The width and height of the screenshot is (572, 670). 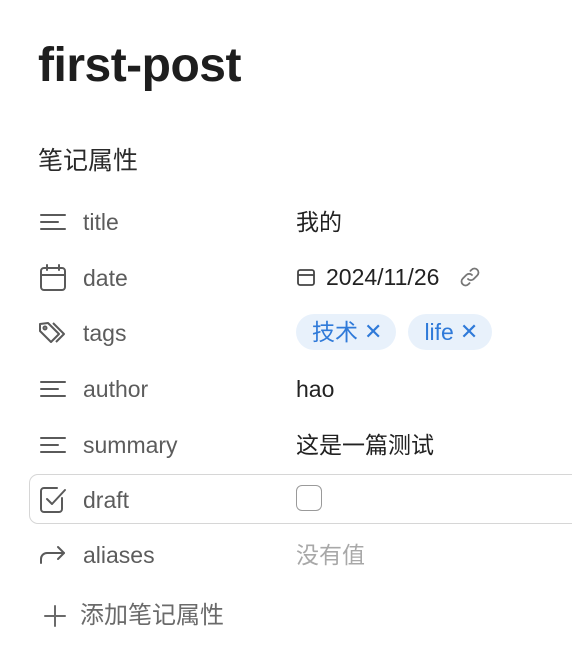 What do you see at coordinates (152, 616) in the screenshot?
I see `add-property-label: 添加笔记属性` at bounding box center [152, 616].